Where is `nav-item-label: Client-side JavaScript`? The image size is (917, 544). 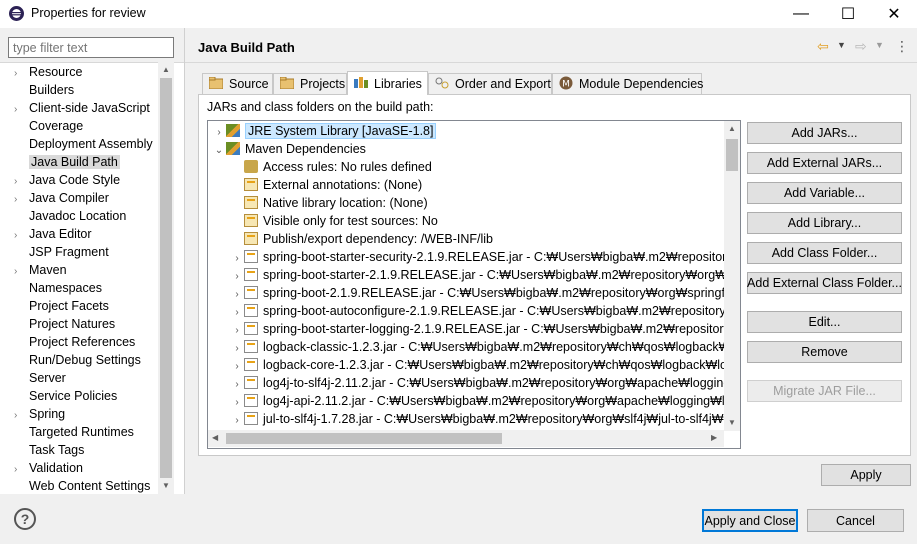 nav-item-label: Client-side JavaScript is located at coordinates (89, 108).